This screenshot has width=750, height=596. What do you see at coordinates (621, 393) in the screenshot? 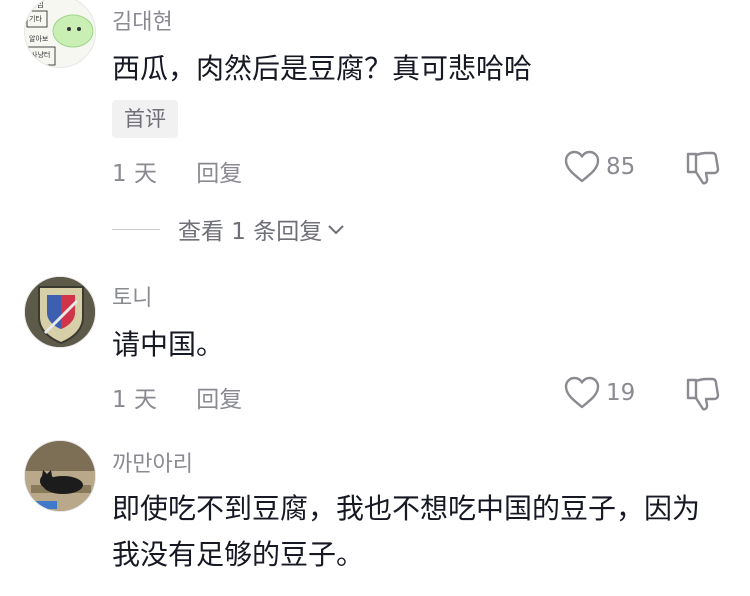
I see `like-count: 19` at bounding box center [621, 393].